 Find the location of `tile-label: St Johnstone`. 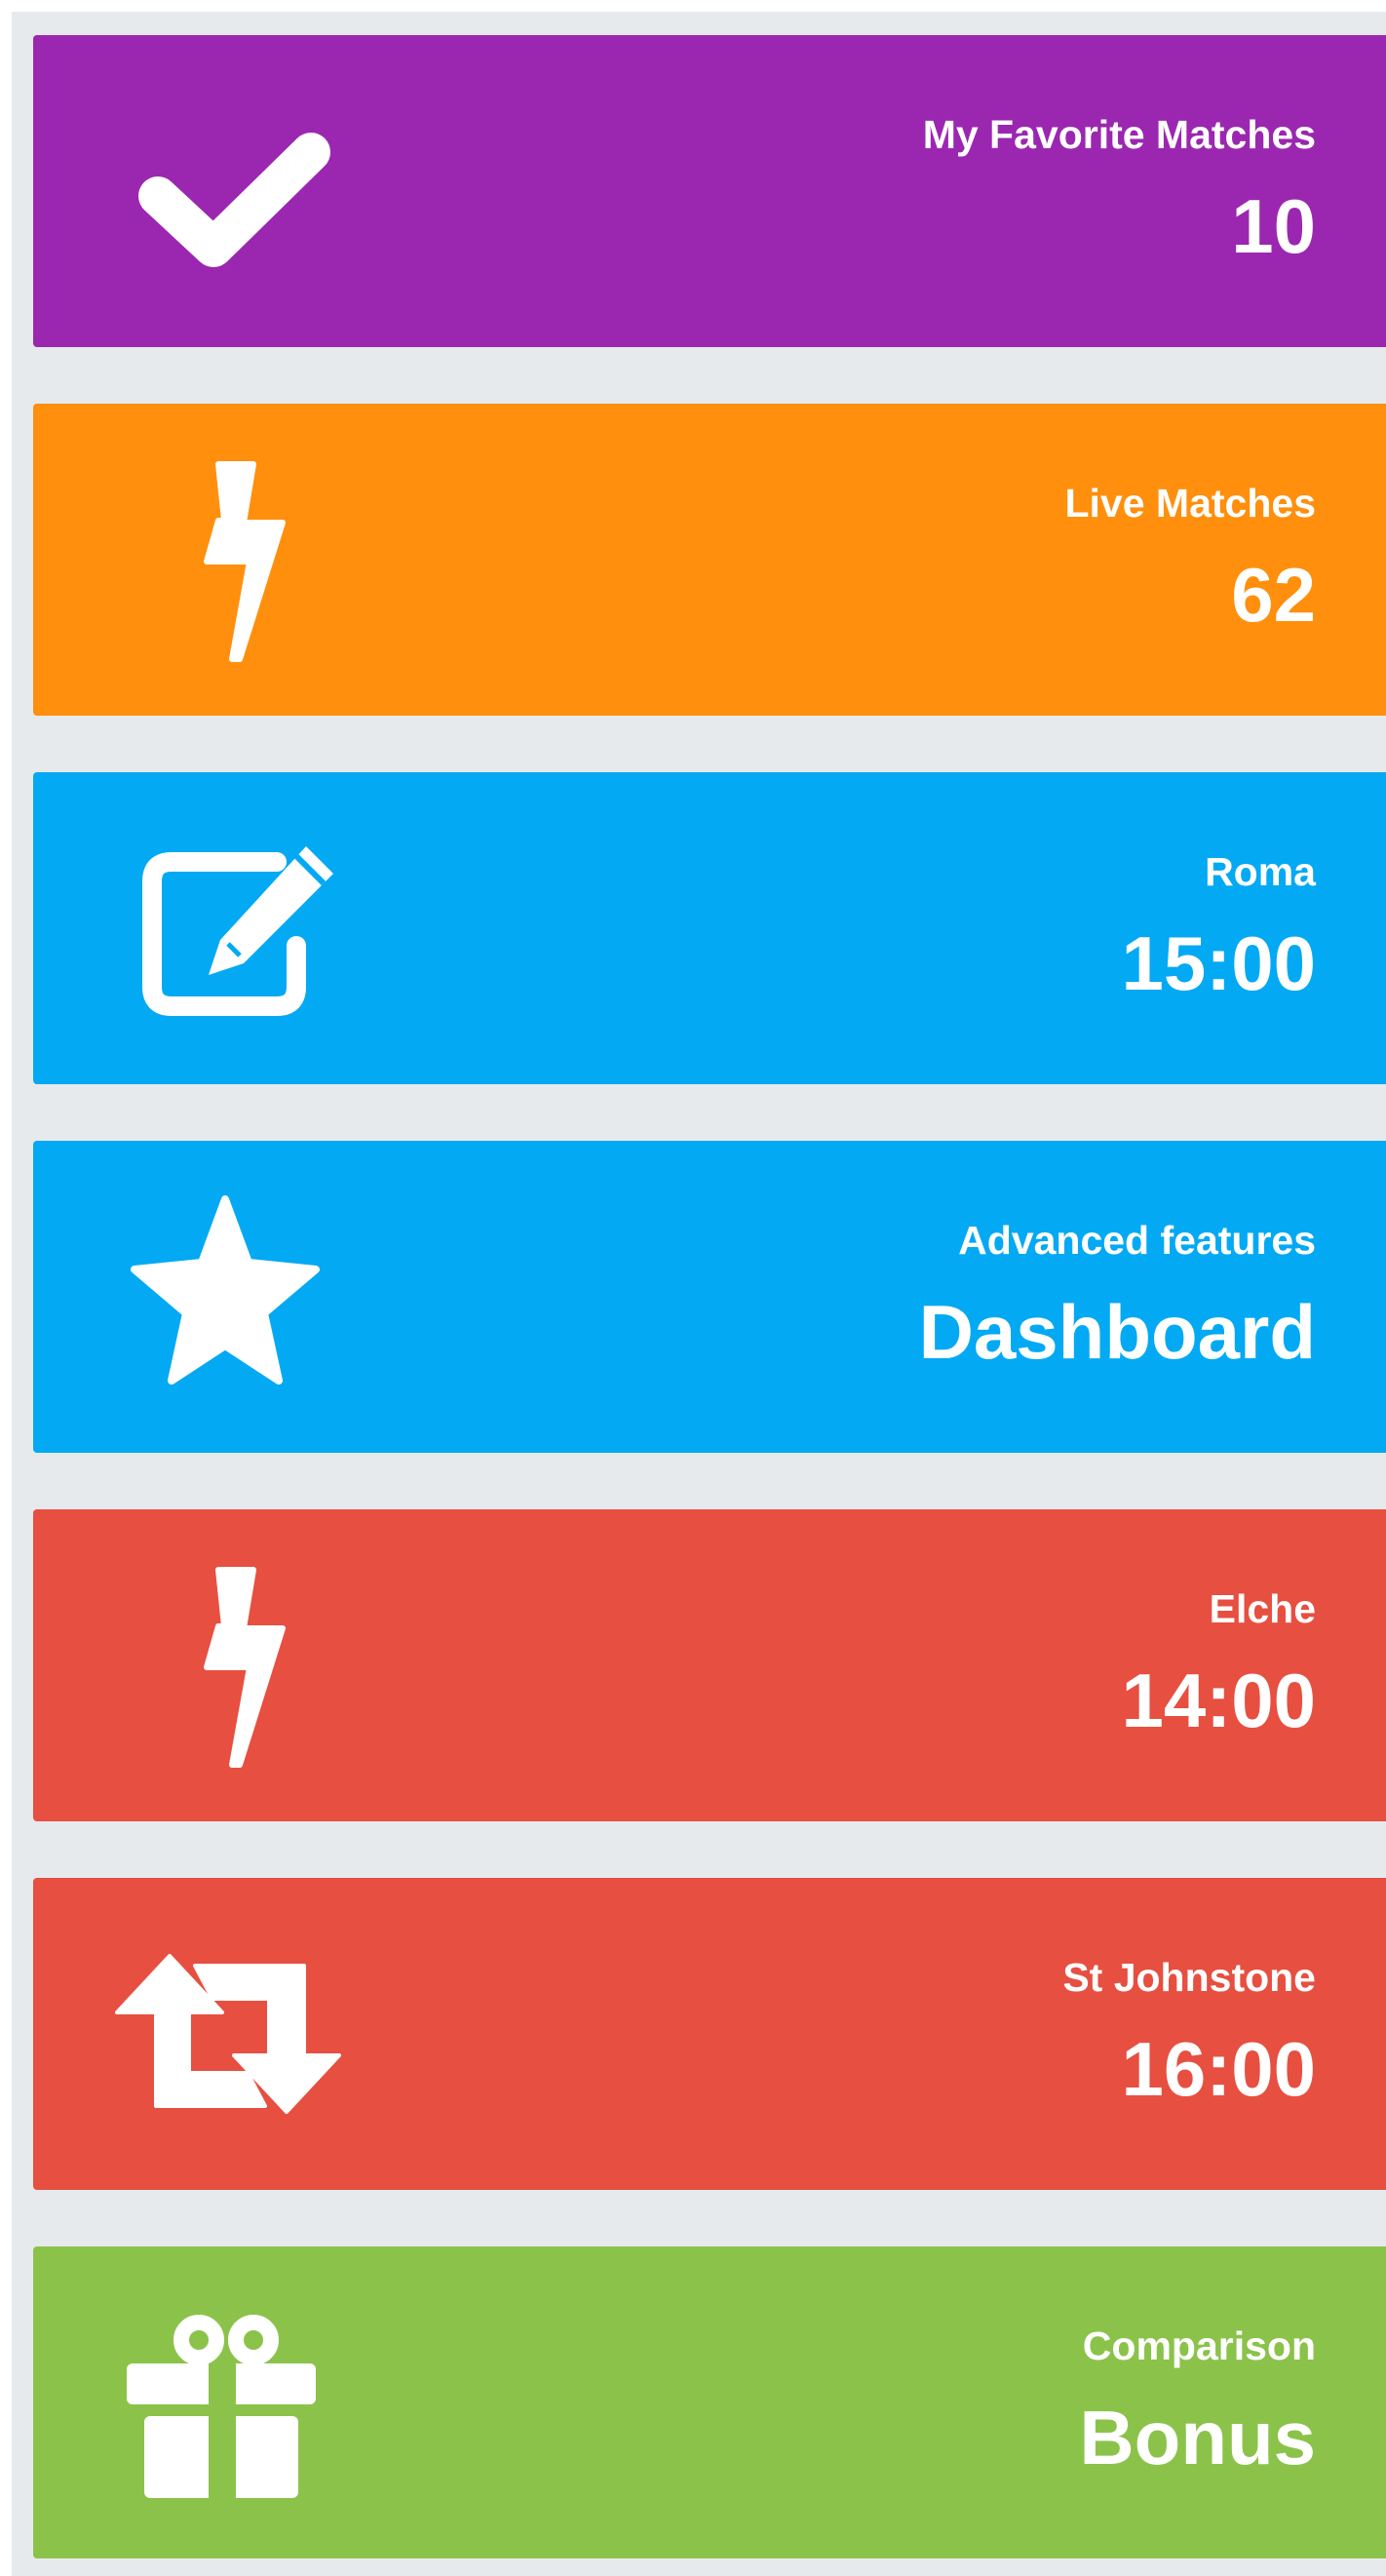

tile-label: St Johnstone is located at coordinates (1189, 1977).